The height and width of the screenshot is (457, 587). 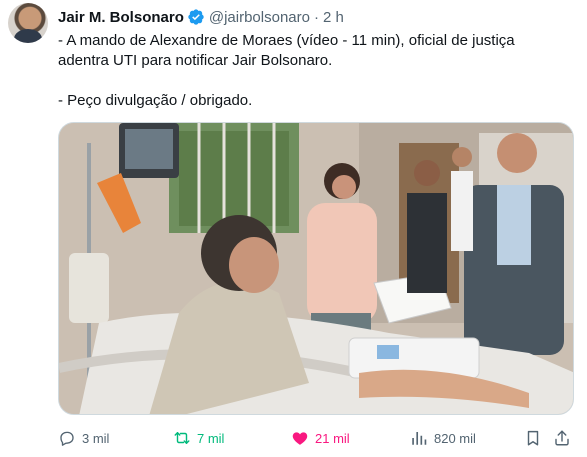 What do you see at coordinates (196, 17) in the screenshot?
I see `verified-badge-icon` at bounding box center [196, 17].